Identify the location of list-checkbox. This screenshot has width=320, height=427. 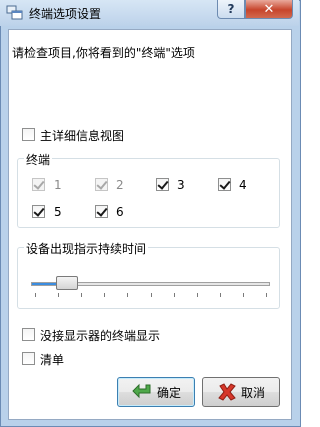
(28, 358).